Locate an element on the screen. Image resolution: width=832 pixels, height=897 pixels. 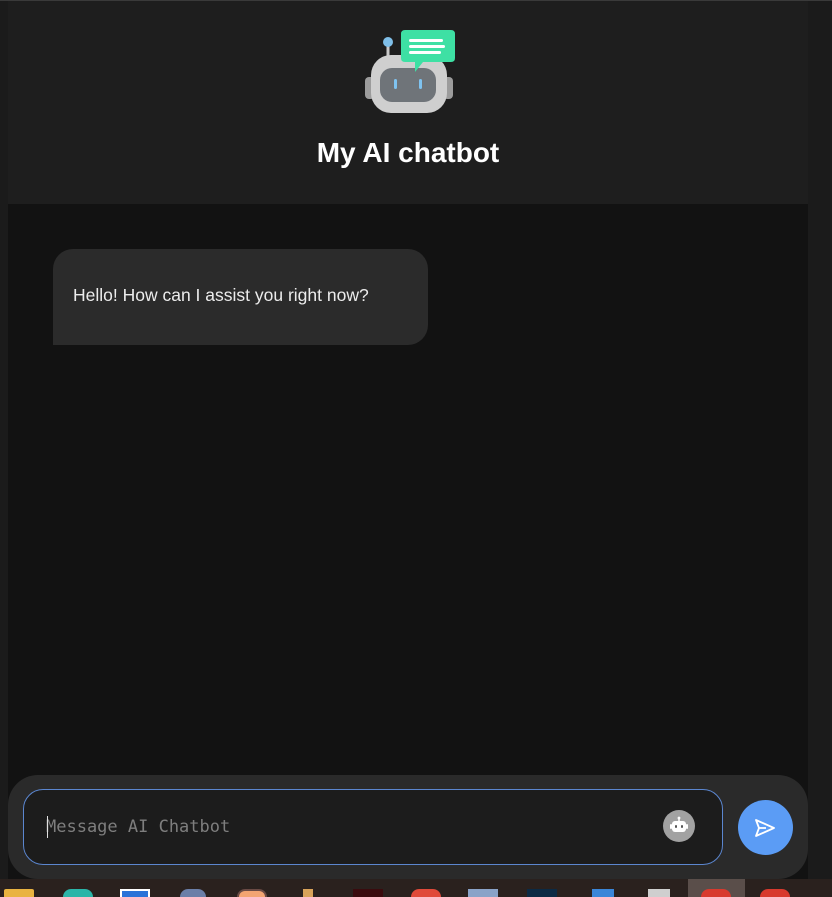
robot-icon is located at coordinates (679, 826).